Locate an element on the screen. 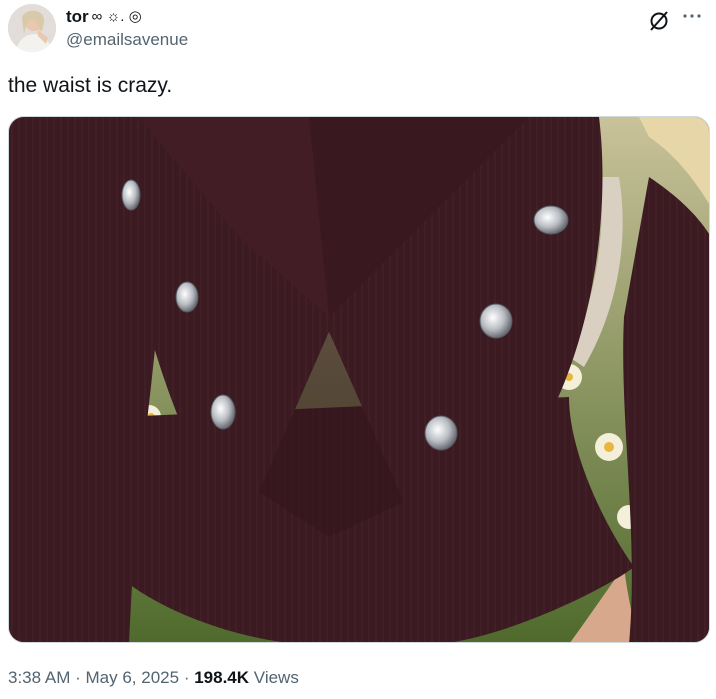  more-icon is located at coordinates (692, 18).